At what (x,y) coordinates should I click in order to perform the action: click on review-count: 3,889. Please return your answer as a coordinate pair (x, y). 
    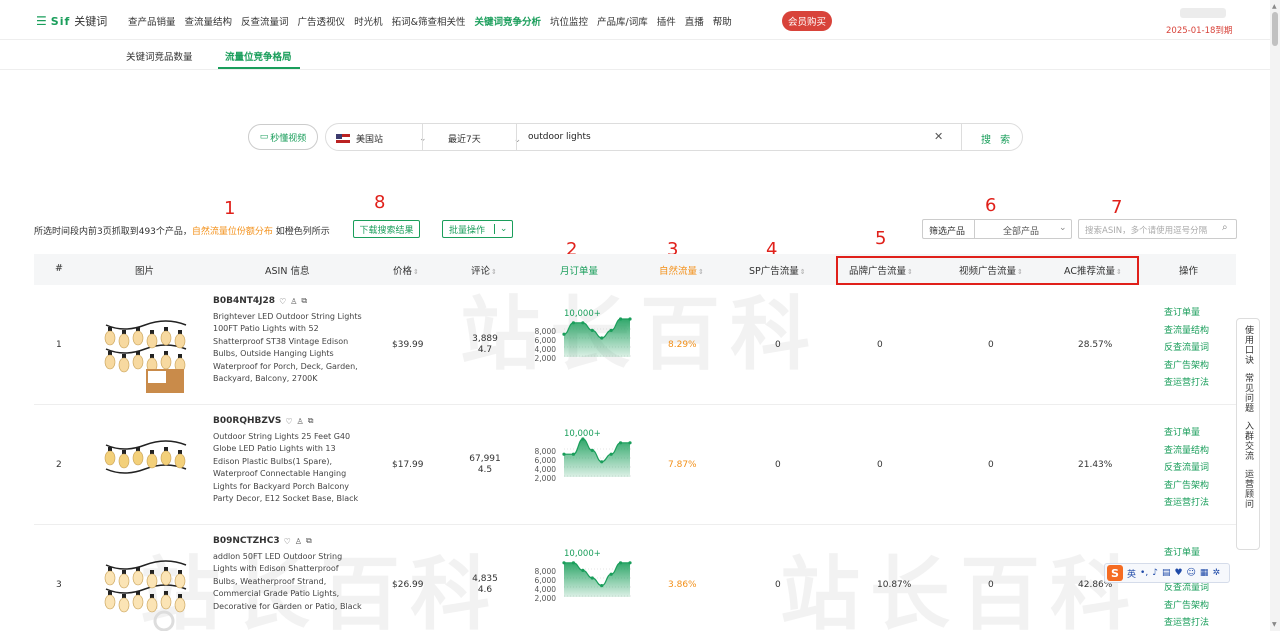
    Looking at the image, I should click on (485, 339).